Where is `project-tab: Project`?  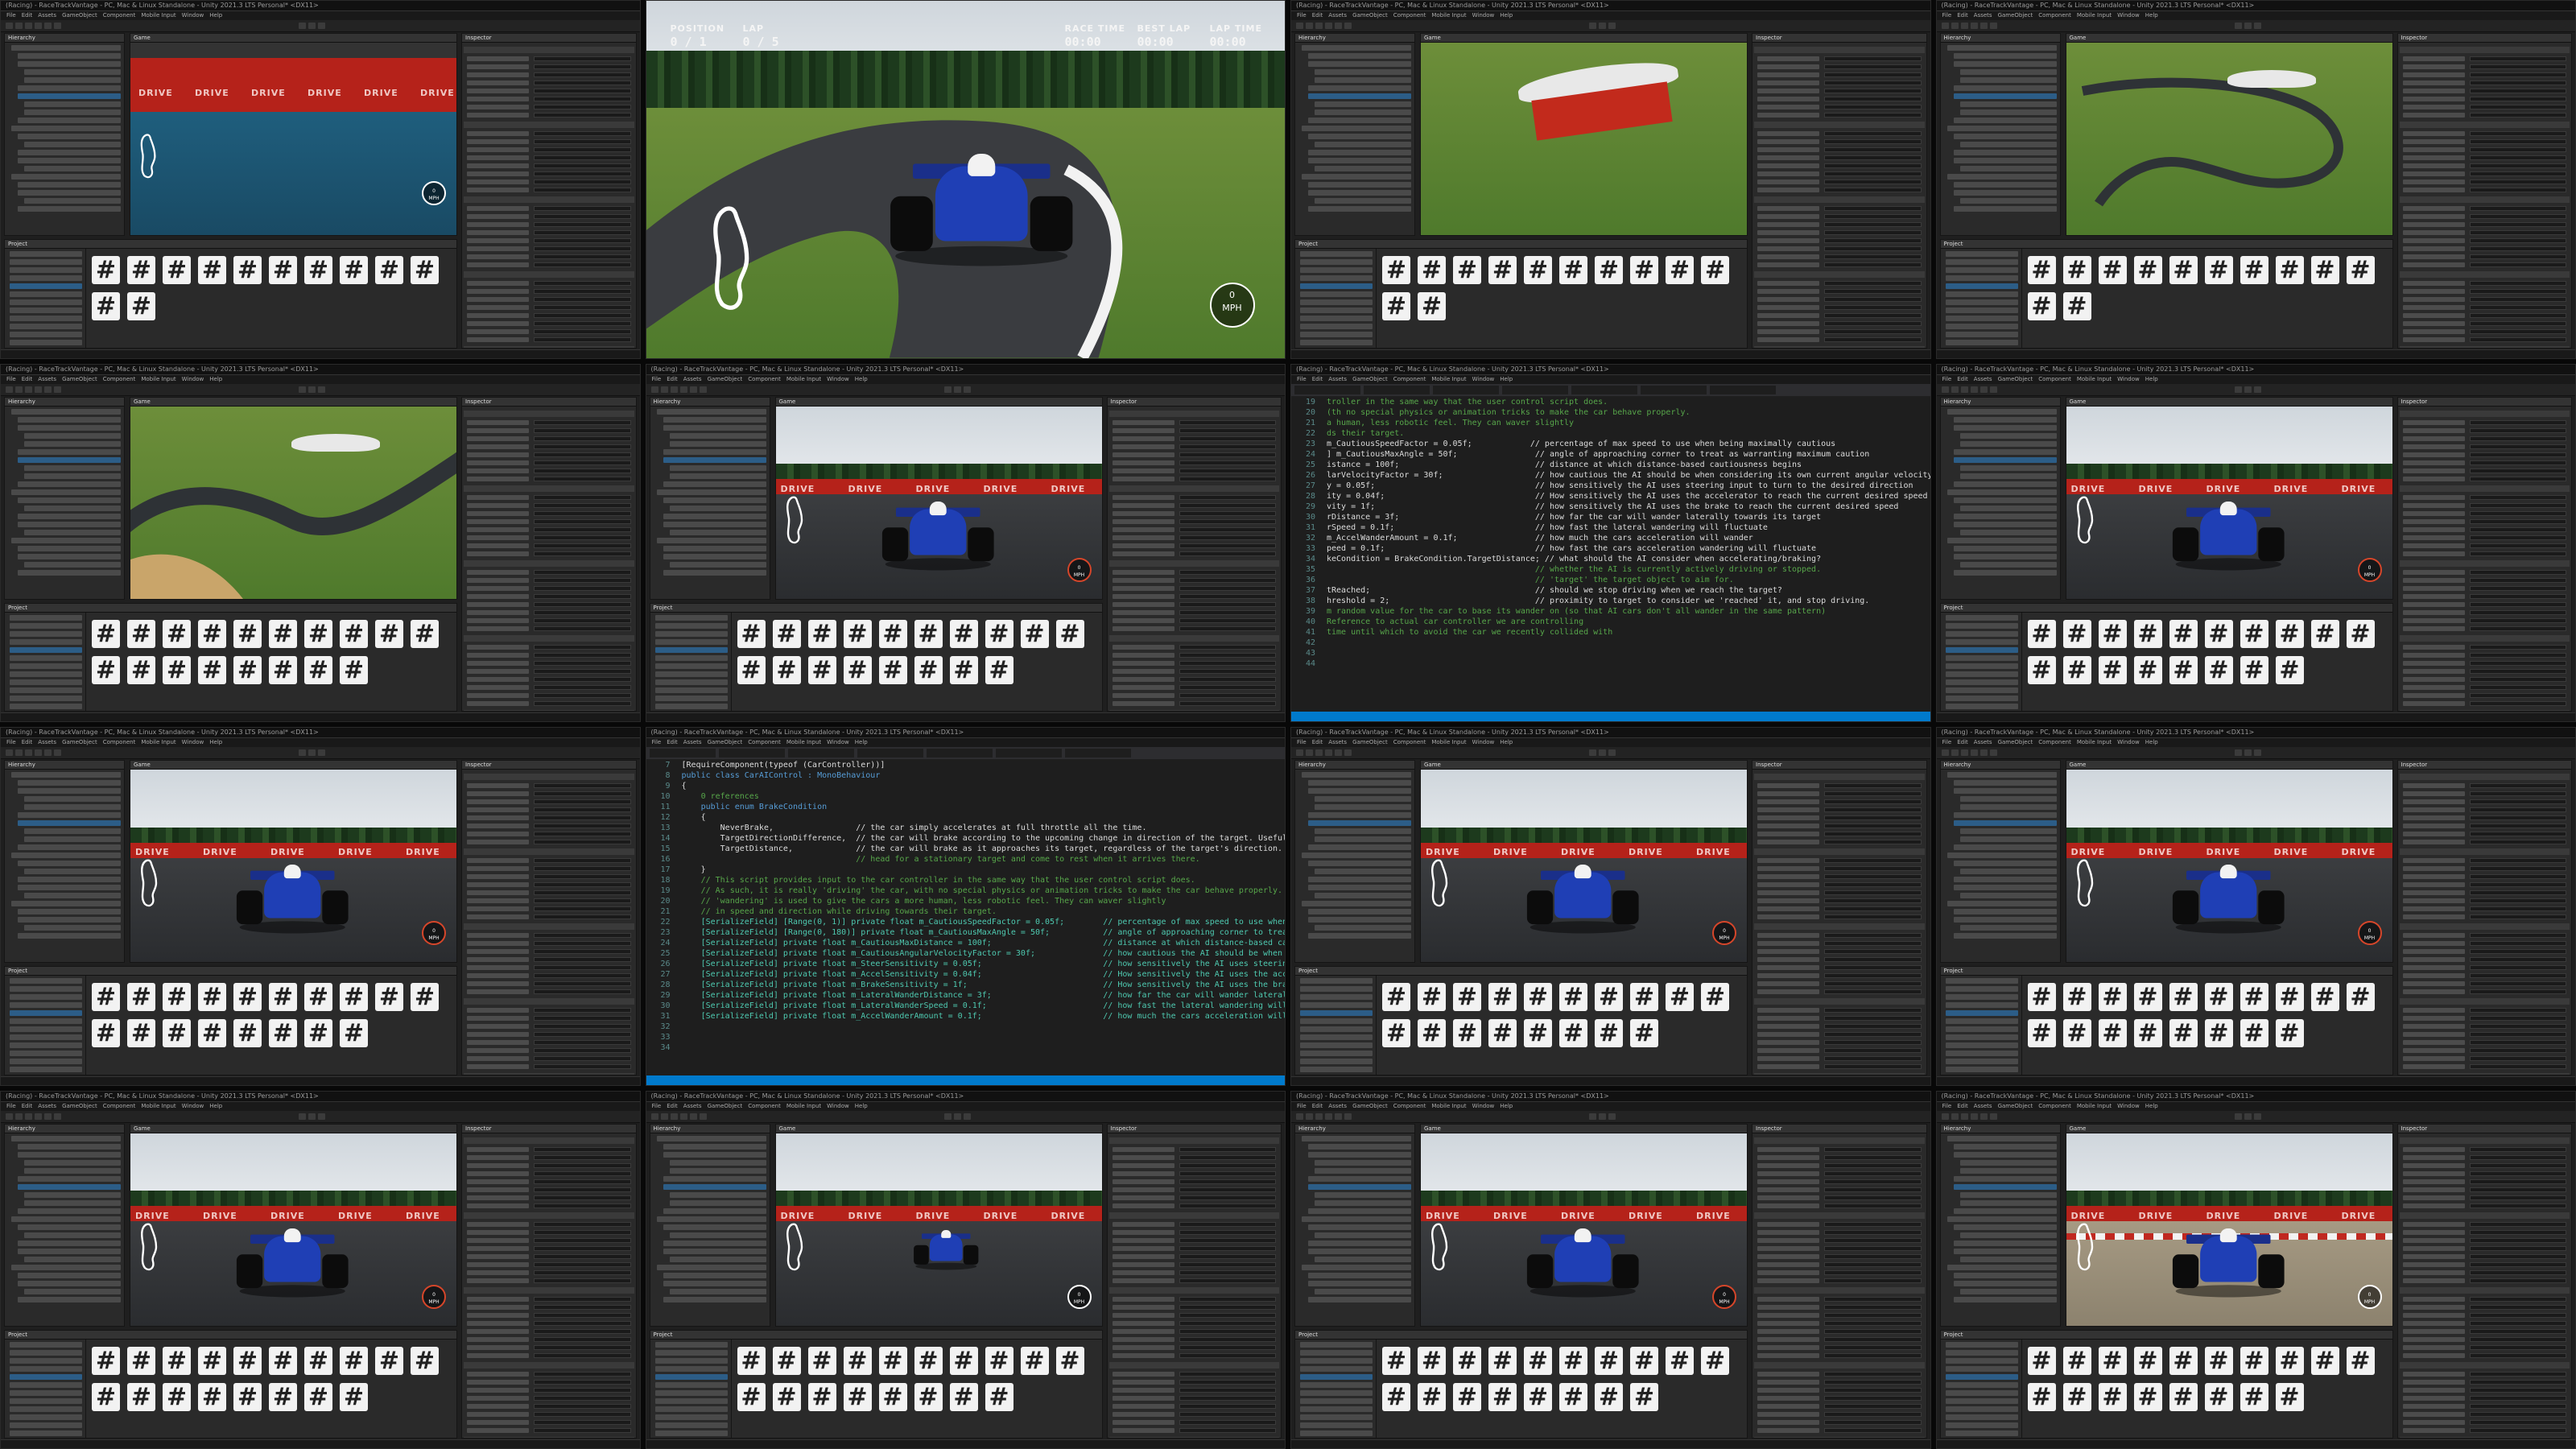
project-tab: Project is located at coordinates (2166, 1335).